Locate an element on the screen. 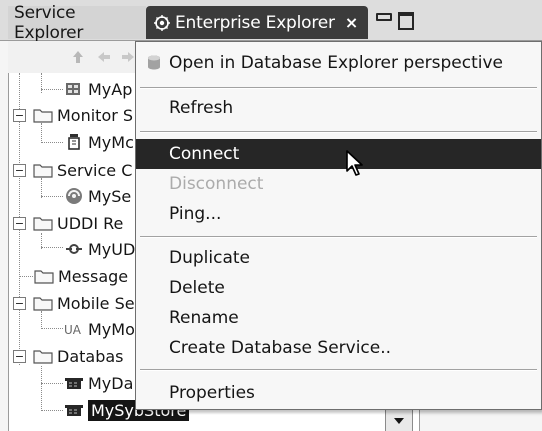 Image resolution: width=542 pixels, height=431 pixels. menu-item-label: Properties is located at coordinates (212, 393).